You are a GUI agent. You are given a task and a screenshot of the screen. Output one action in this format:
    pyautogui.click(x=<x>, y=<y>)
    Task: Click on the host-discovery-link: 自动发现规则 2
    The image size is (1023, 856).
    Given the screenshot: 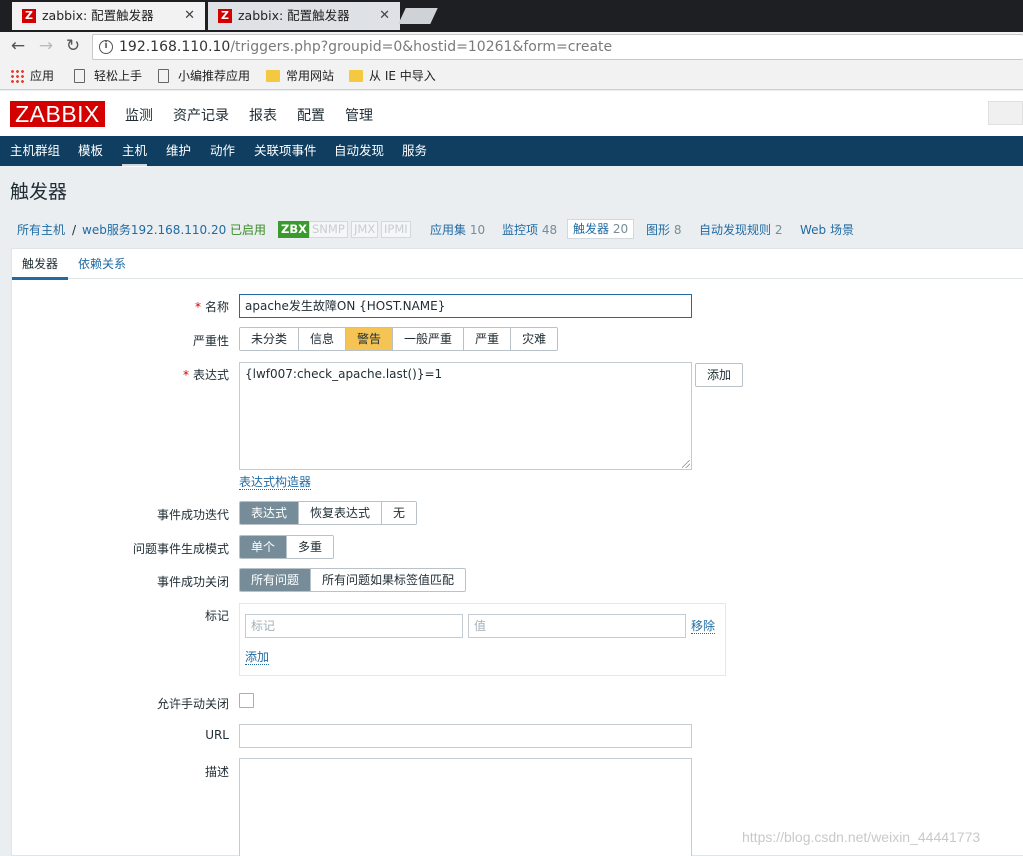 What is the action you would take?
    pyautogui.click(x=740, y=230)
    